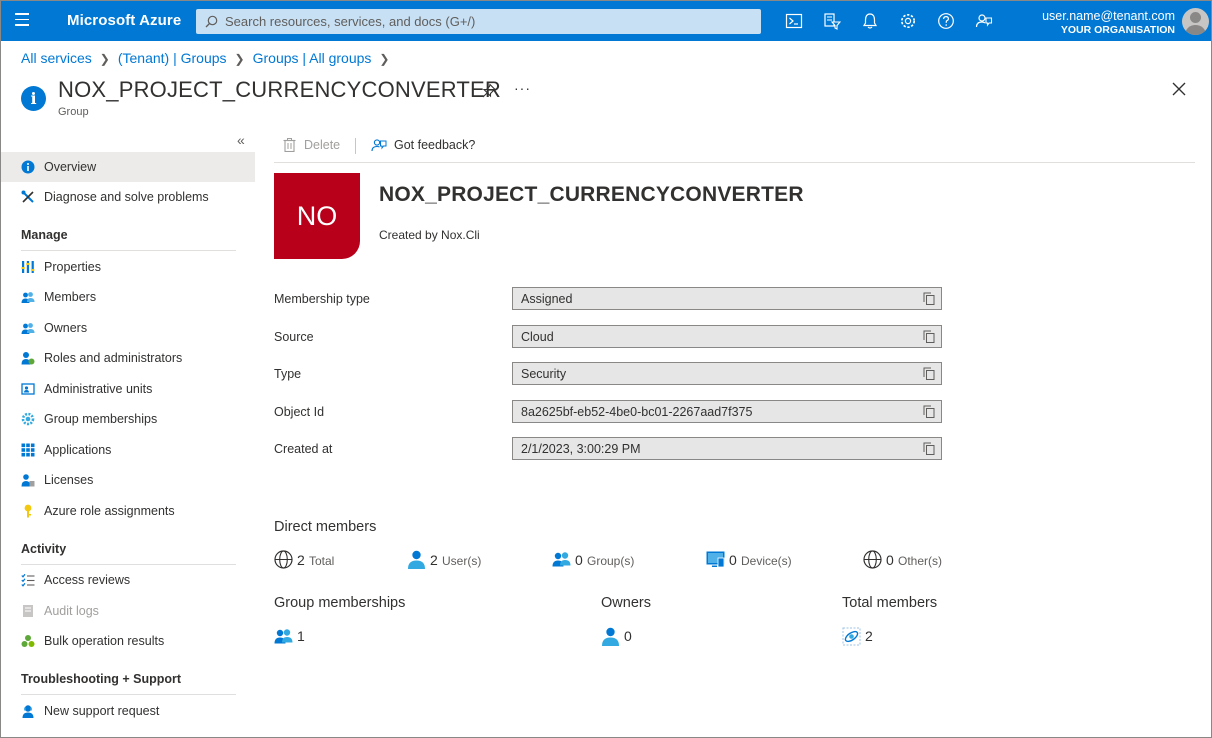 Image resolution: width=1212 pixels, height=738 pixels. Describe the element at coordinates (727, 336) in the screenshot. I see `source-field: Cloud` at that location.